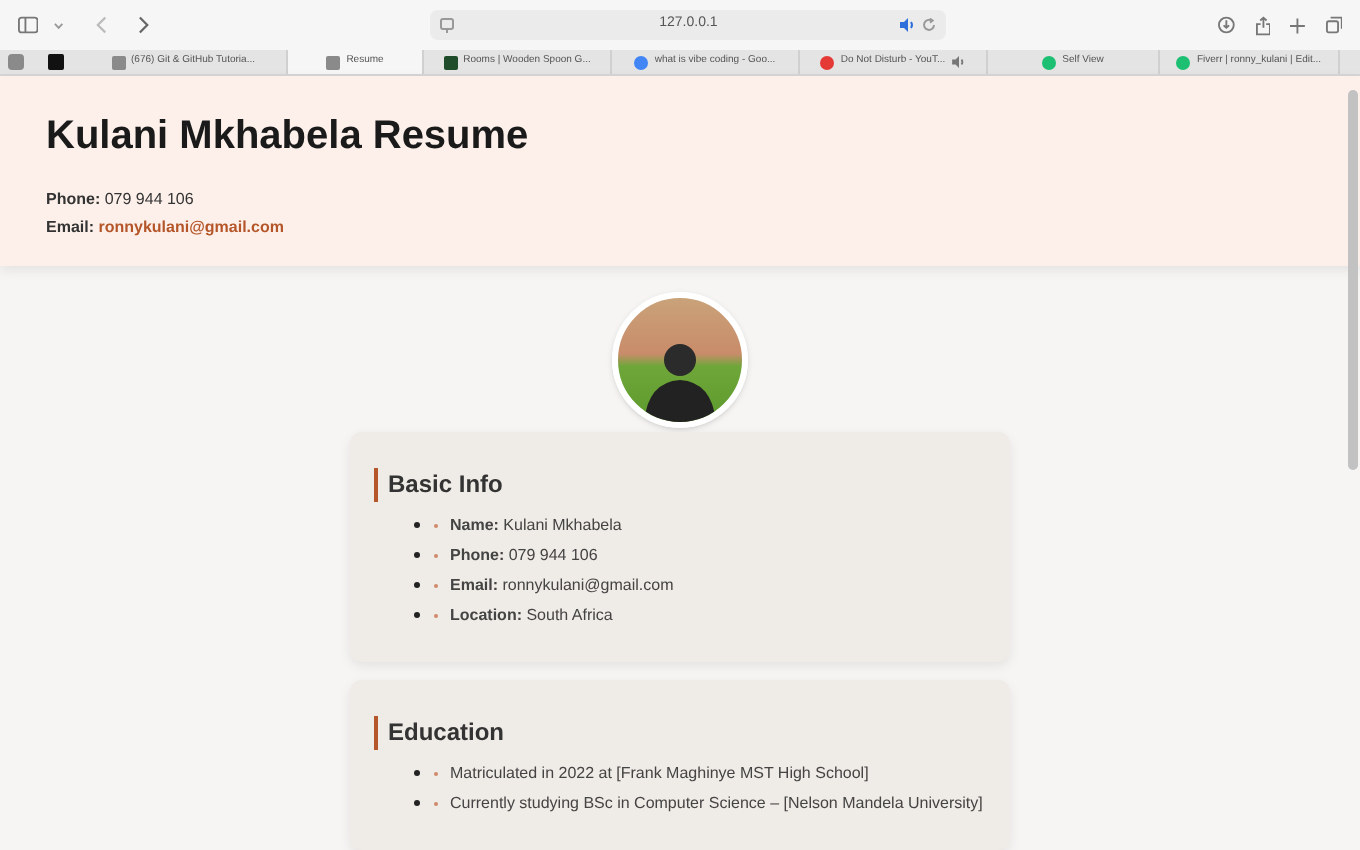  Describe the element at coordinates (1353, 280) in the screenshot. I see `scrollbar-thumb` at that location.